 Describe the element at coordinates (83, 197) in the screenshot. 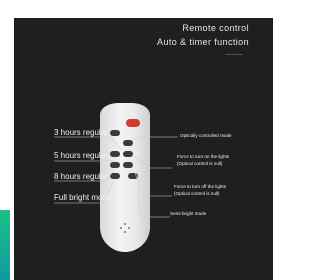

I see `label-full-bright: Full bright mode` at that location.